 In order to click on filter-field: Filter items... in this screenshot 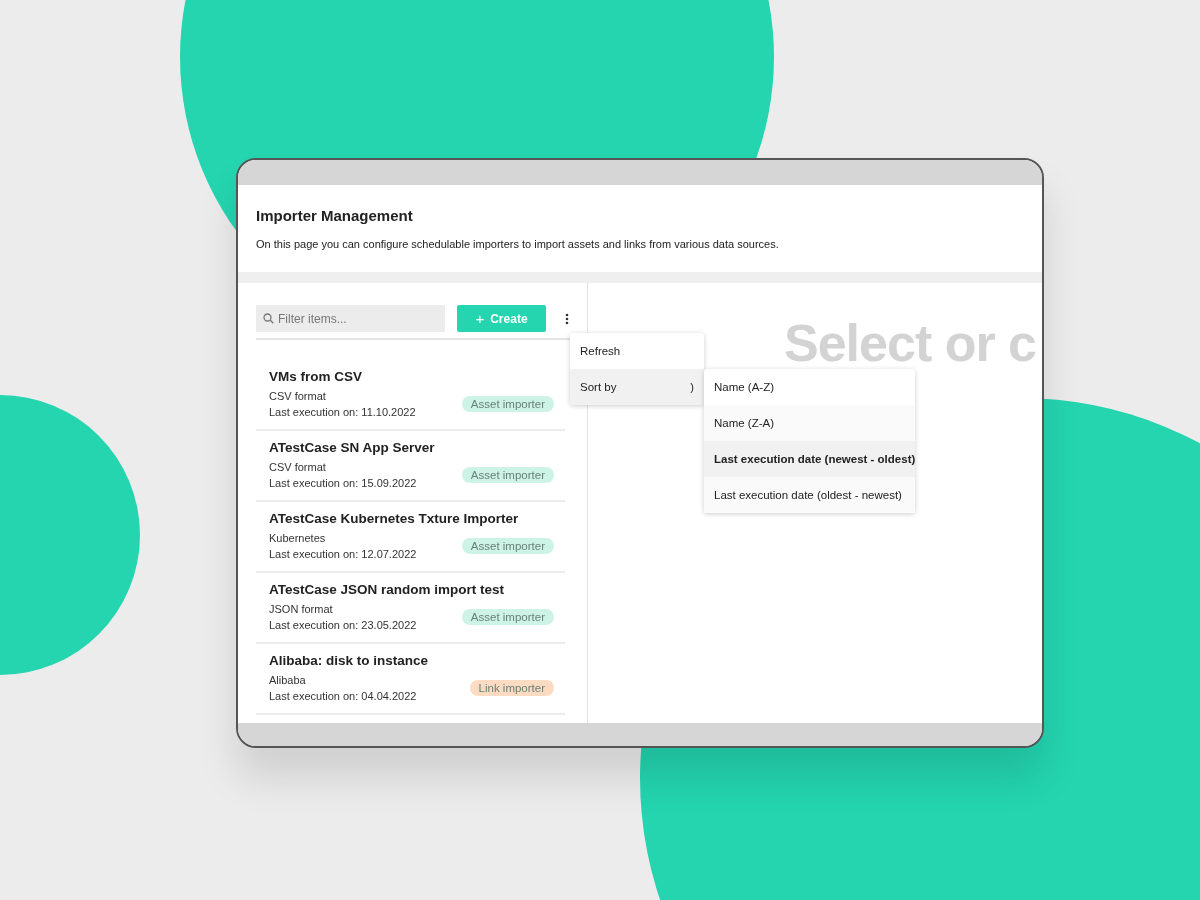, I will do `click(350, 318)`.